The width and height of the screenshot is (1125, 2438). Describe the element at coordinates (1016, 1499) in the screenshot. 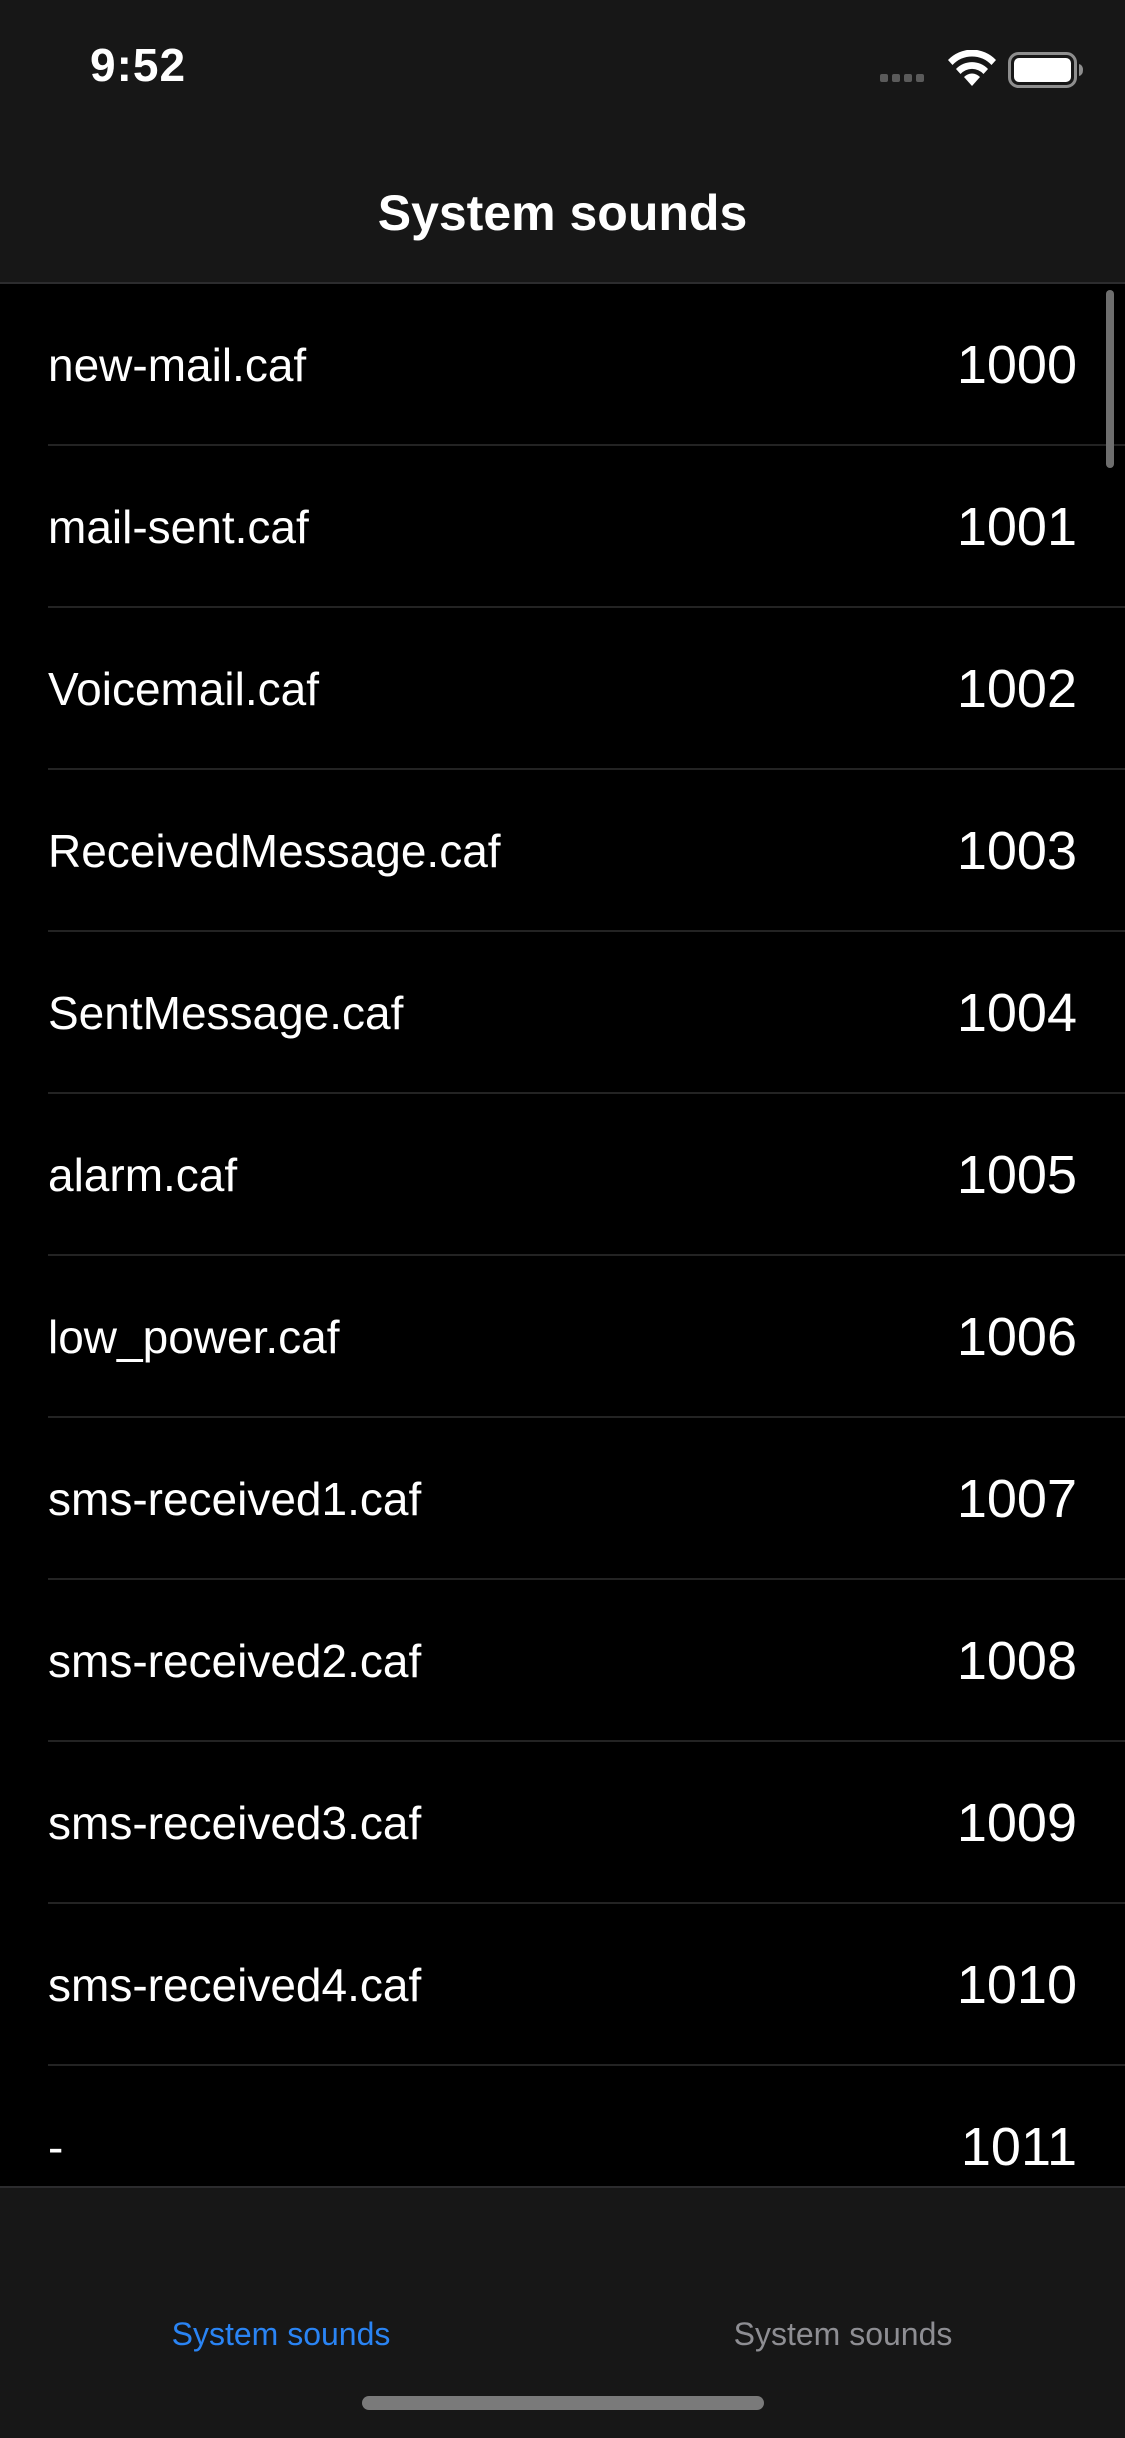

I see `sound-id: 1007` at that location.